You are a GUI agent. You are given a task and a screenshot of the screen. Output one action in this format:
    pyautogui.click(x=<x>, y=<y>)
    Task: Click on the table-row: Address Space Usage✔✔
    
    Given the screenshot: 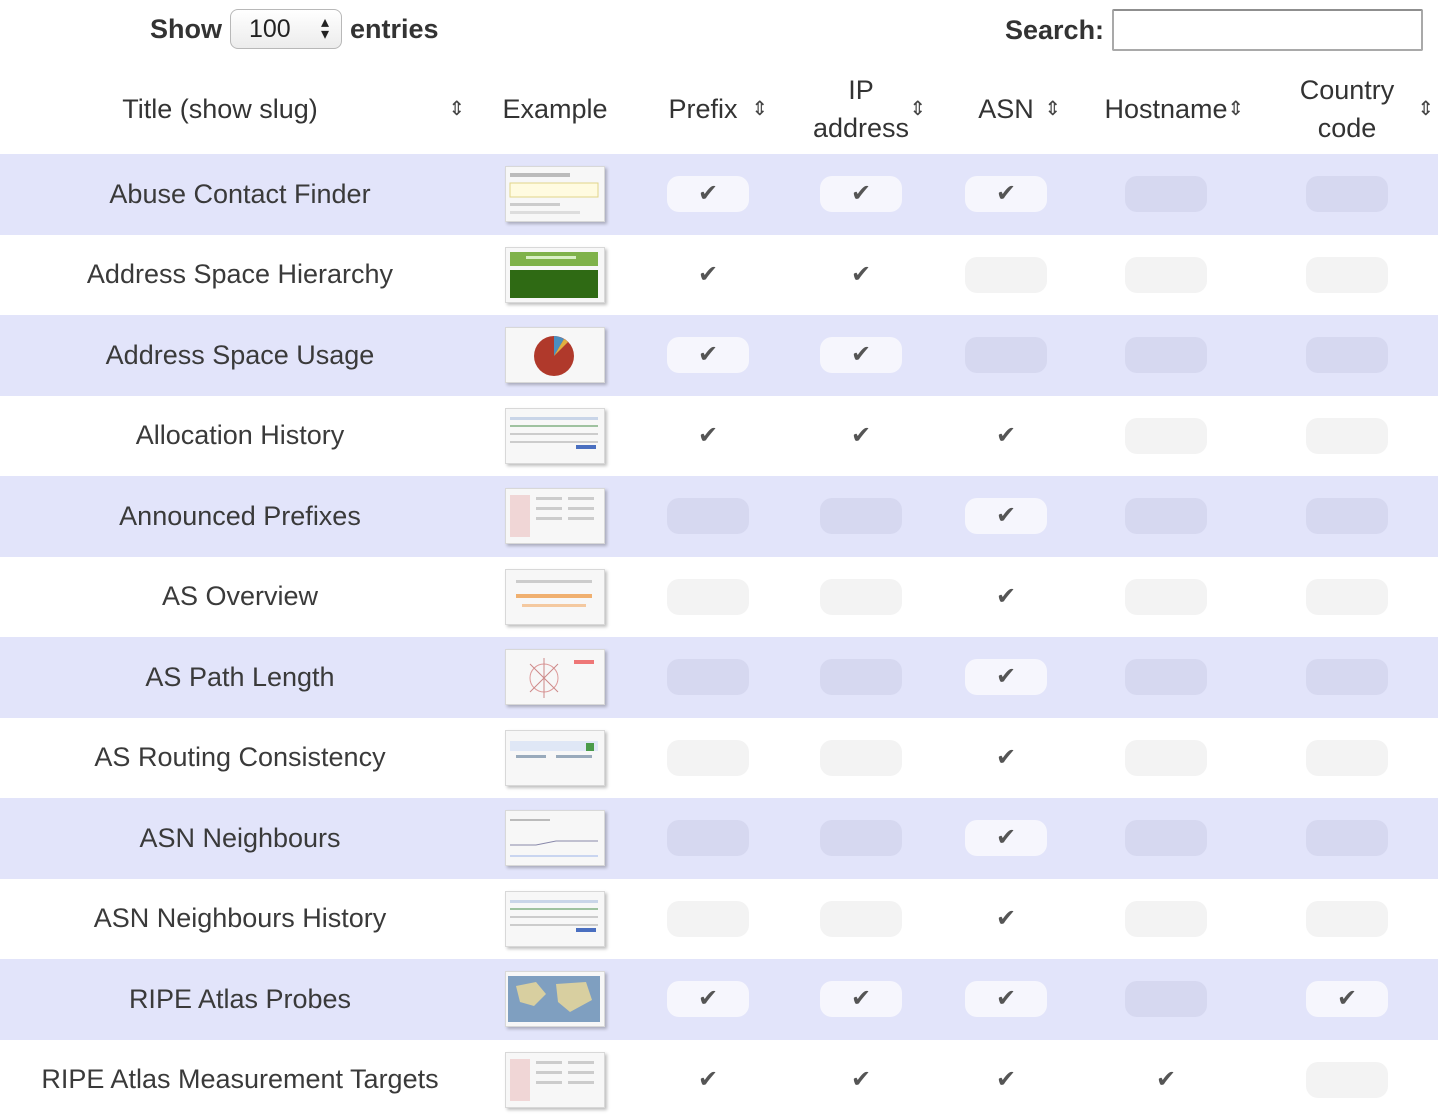 What is the action you would take?
    pyautogui.click(x=719, y=355)
    